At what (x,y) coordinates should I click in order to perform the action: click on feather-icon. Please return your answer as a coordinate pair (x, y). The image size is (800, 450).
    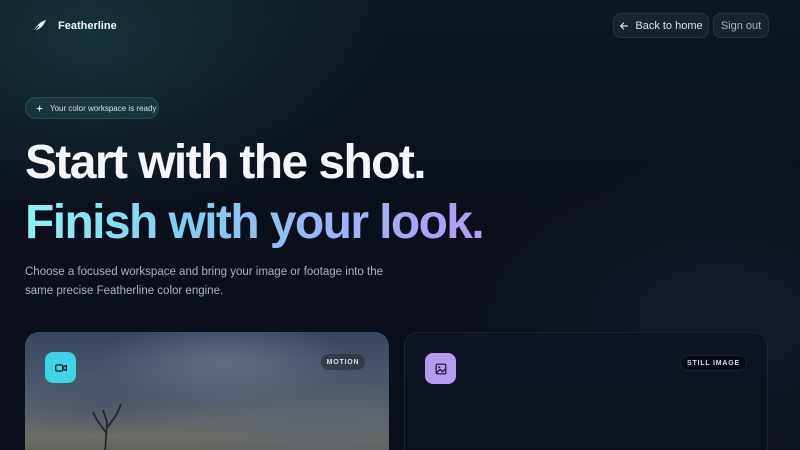
    Looking at the image, I should click on (38, 27).